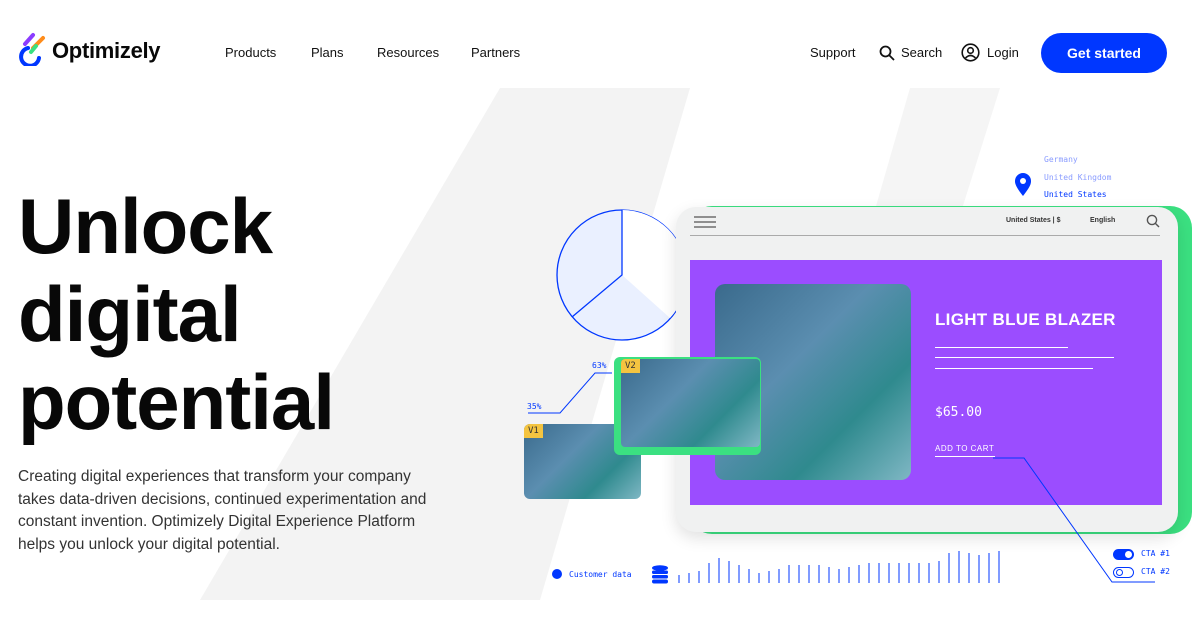  Describe the element at coordinates (599, 365) in the screenshot. I see `variant-v2-percent: 63%` at that location.